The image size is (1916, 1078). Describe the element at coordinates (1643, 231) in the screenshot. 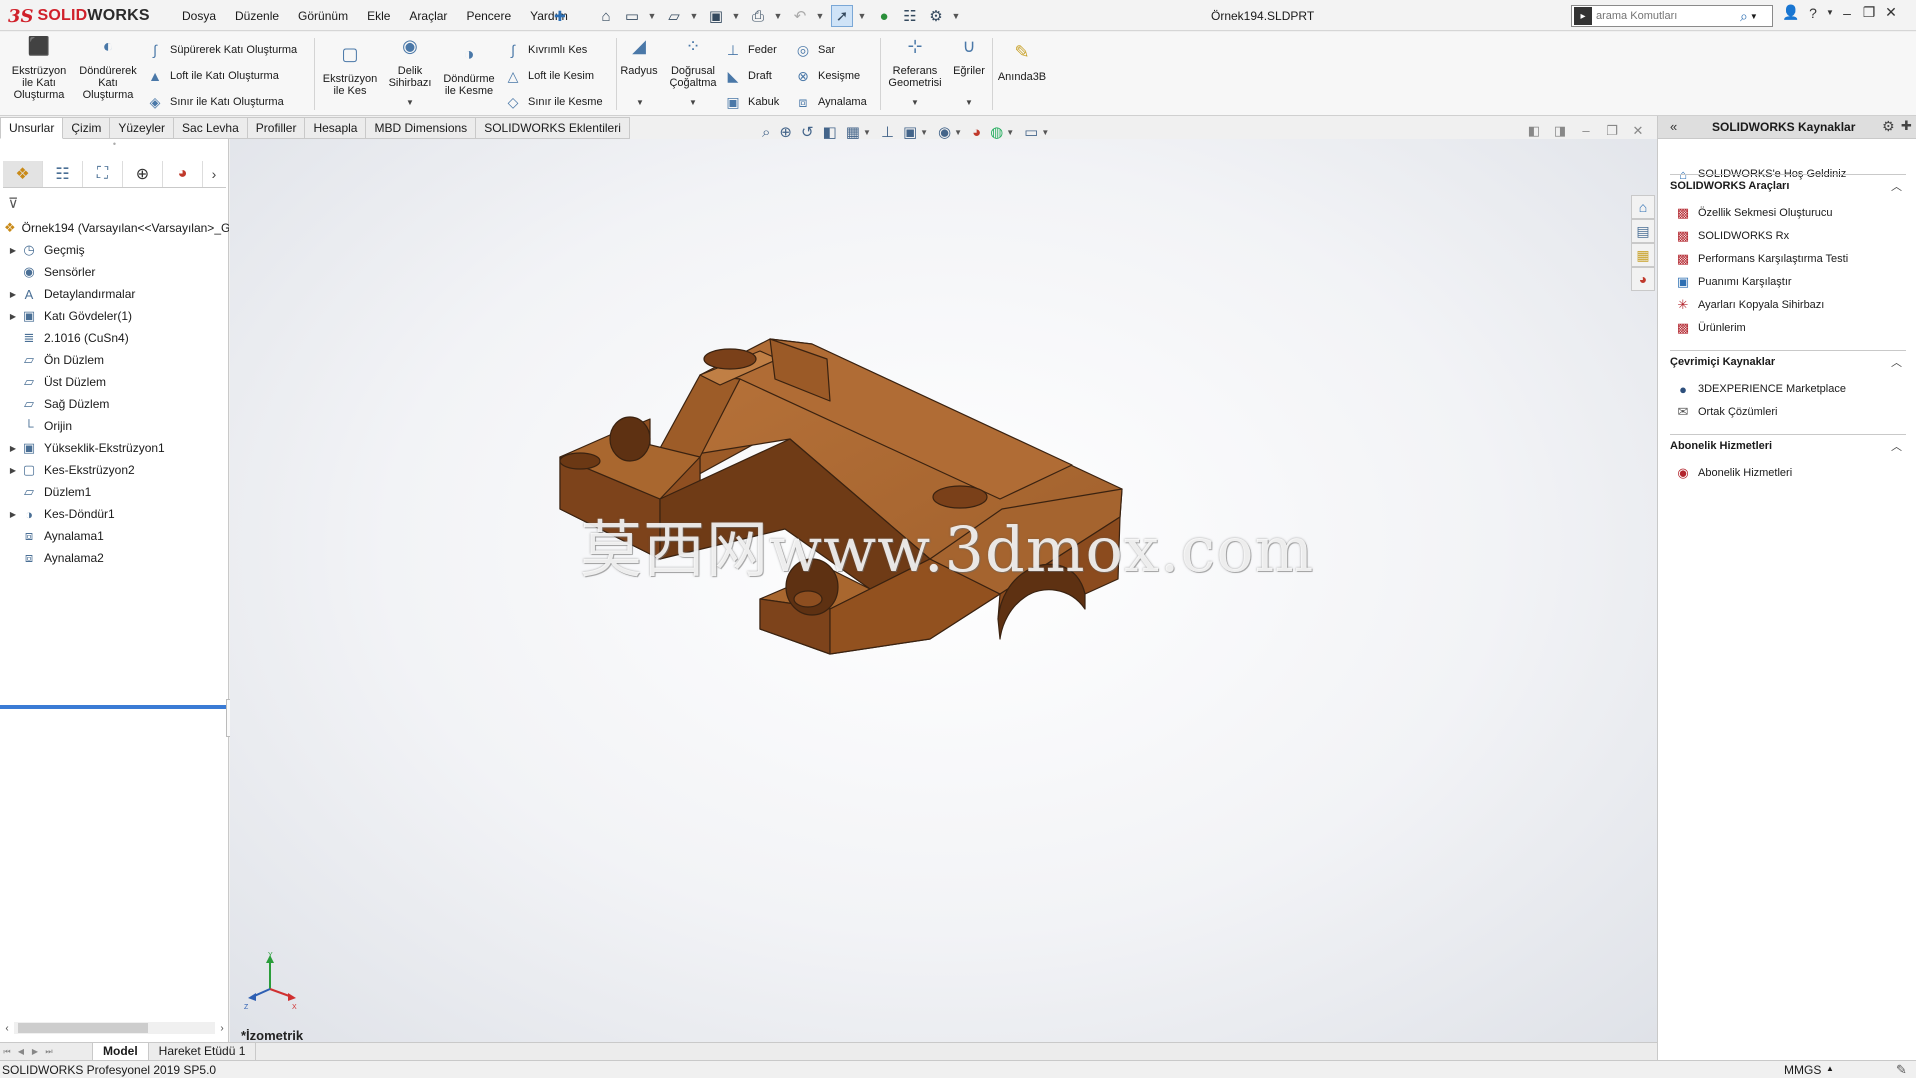

I see `design-library-icon: ▤` at that location.